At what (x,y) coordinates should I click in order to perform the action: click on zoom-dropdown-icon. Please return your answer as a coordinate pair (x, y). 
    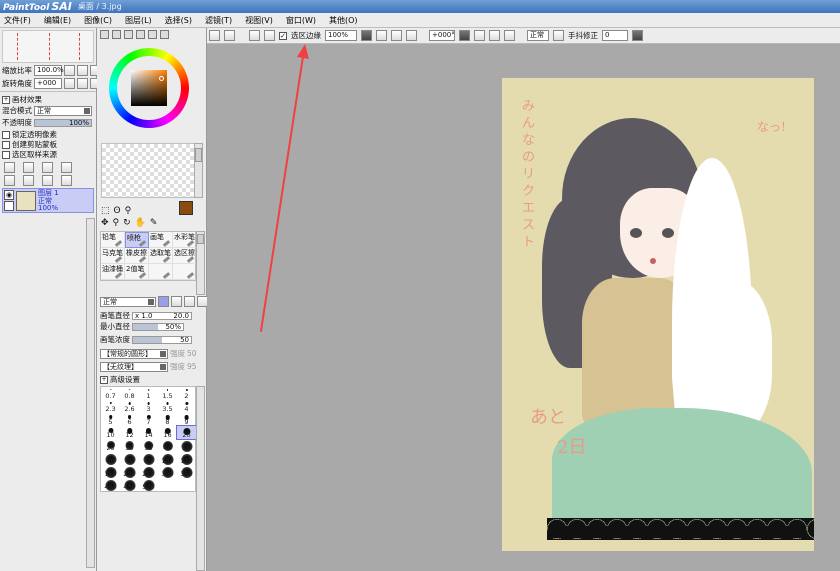
    Looking at the image, I should click on (366, 35).